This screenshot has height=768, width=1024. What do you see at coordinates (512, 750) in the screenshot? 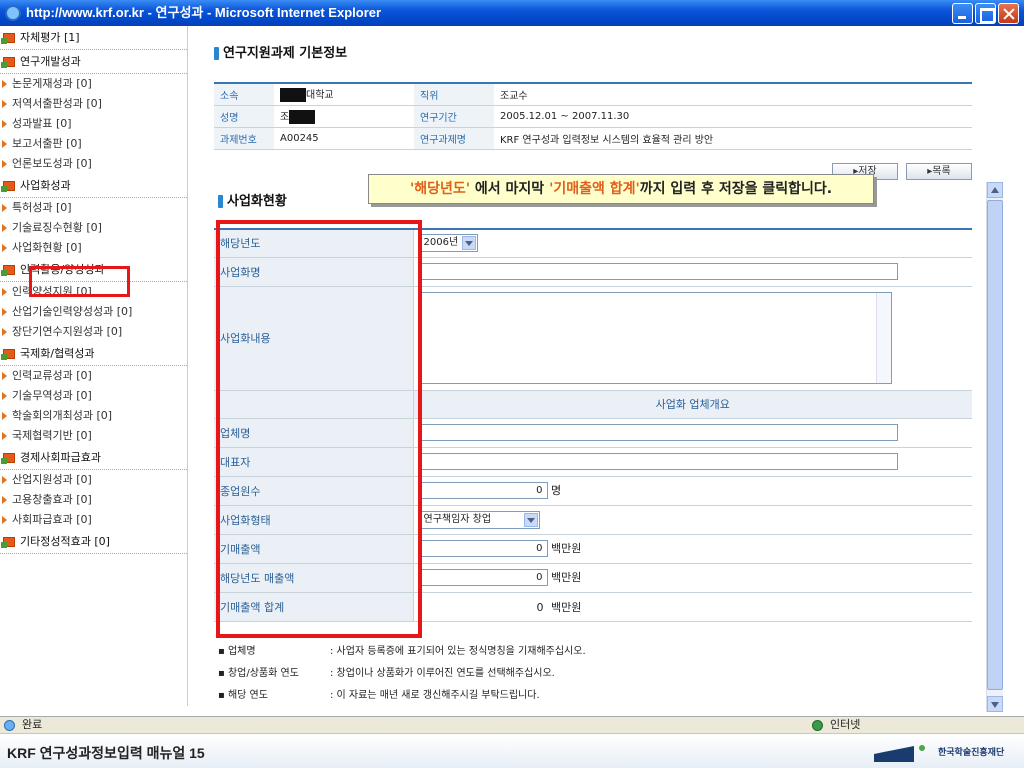
I see `slide-footer: KRF 연구성과정보입력 매뉴얼 15 한국학술진흥재단` at bounding box center [512, 750].